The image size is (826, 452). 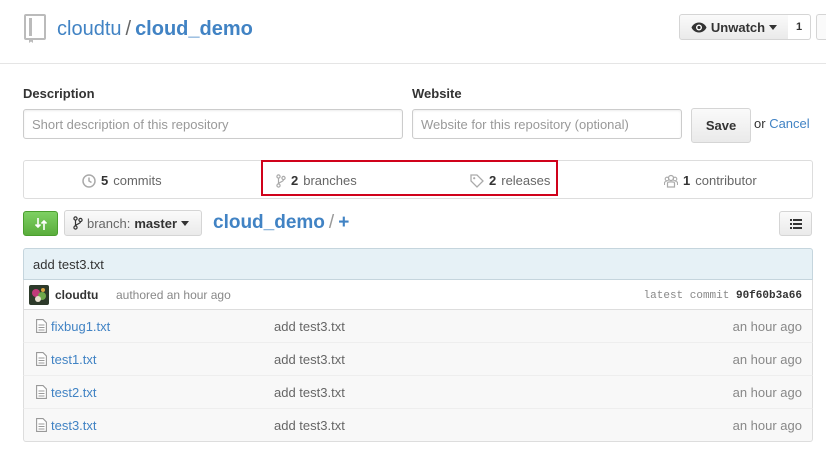 What do you see at coordinates (699, 27) in the screenshot?
I see `eye-icon` at bounding box center [699, 27].